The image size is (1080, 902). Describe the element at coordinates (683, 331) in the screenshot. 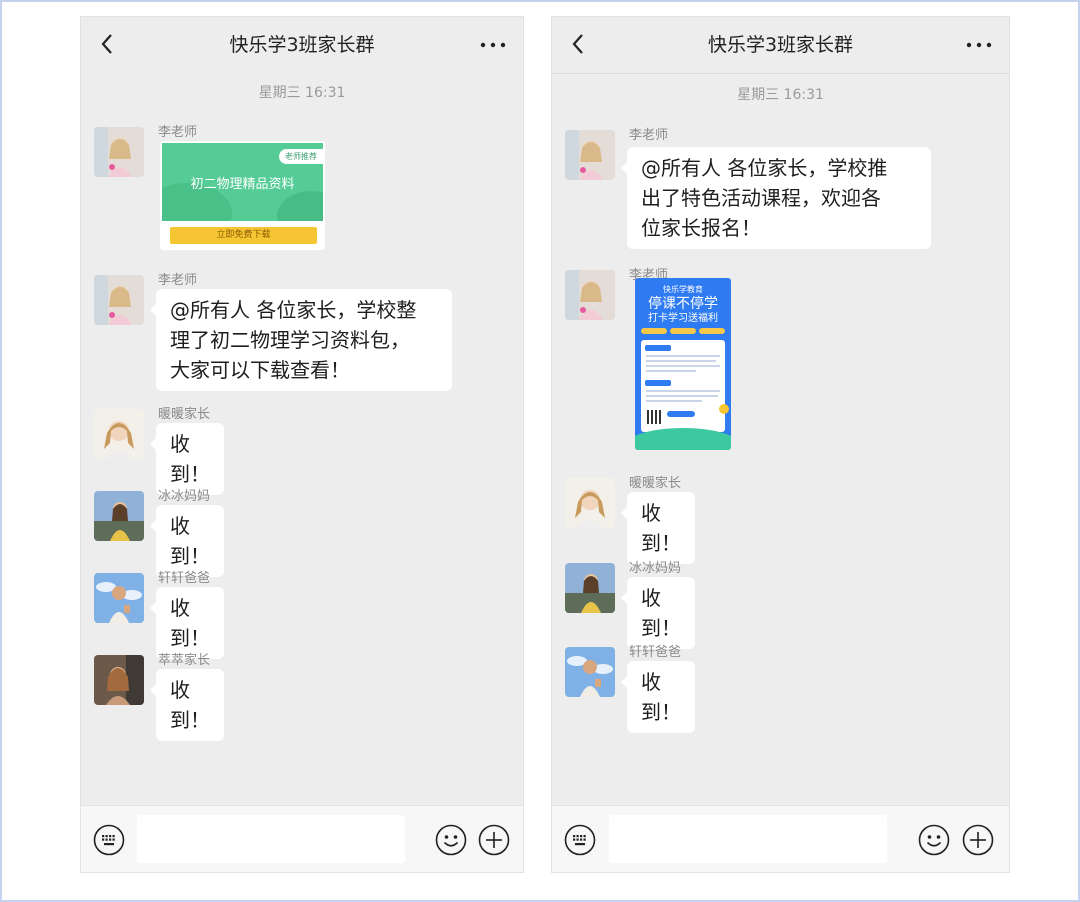

I see `poster-chips` at that location.